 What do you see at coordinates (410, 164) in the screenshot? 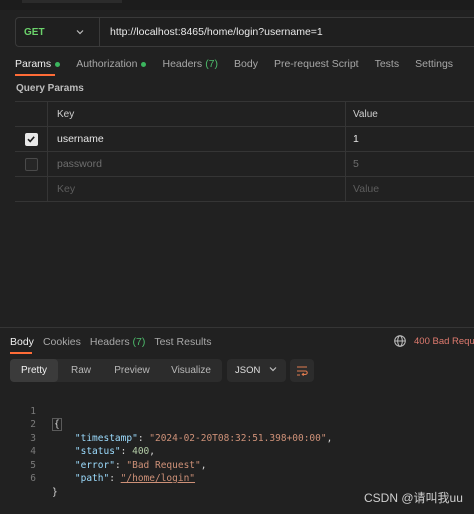
I see `param-value-cell: 5` at bounding box center [410, 164].